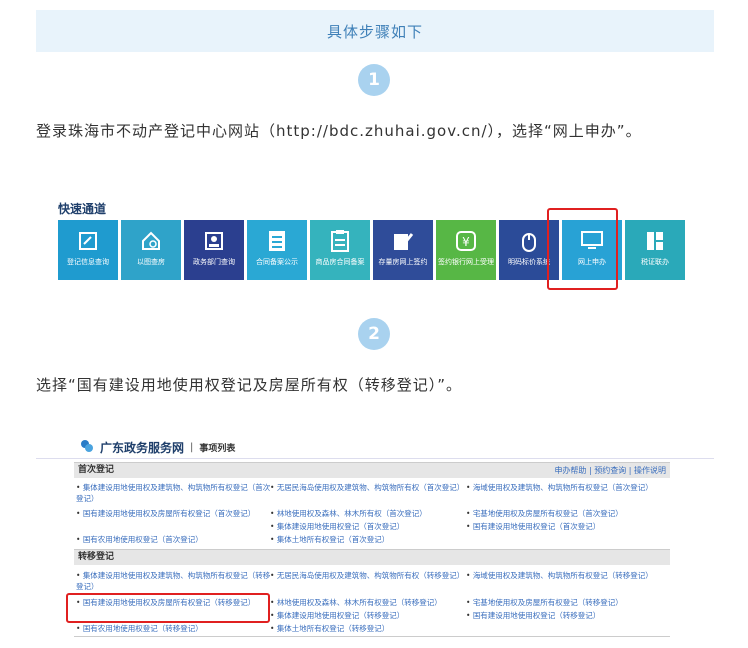 Image resolution: width=748 pixels, height=648 pixels. Describe the element at coordinates (174, 628) in the screenshot. I see `list-item: • 国有农用地使用权登记（转移登记）` at that location.